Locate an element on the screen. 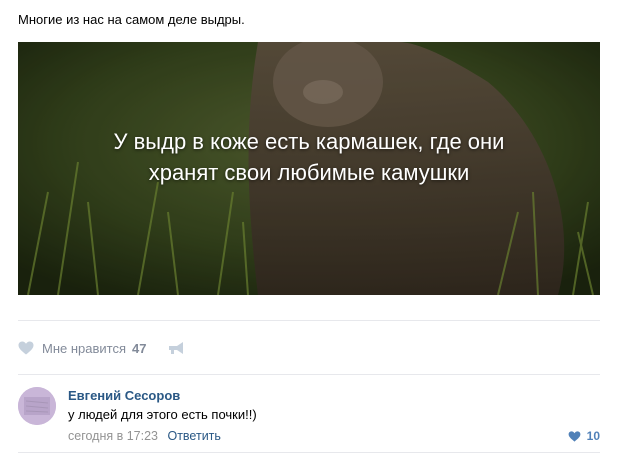 Image resolution: width=620 pixels, height=456 pixels. like-label: Мне нравится is located at coordinates (84, 348).